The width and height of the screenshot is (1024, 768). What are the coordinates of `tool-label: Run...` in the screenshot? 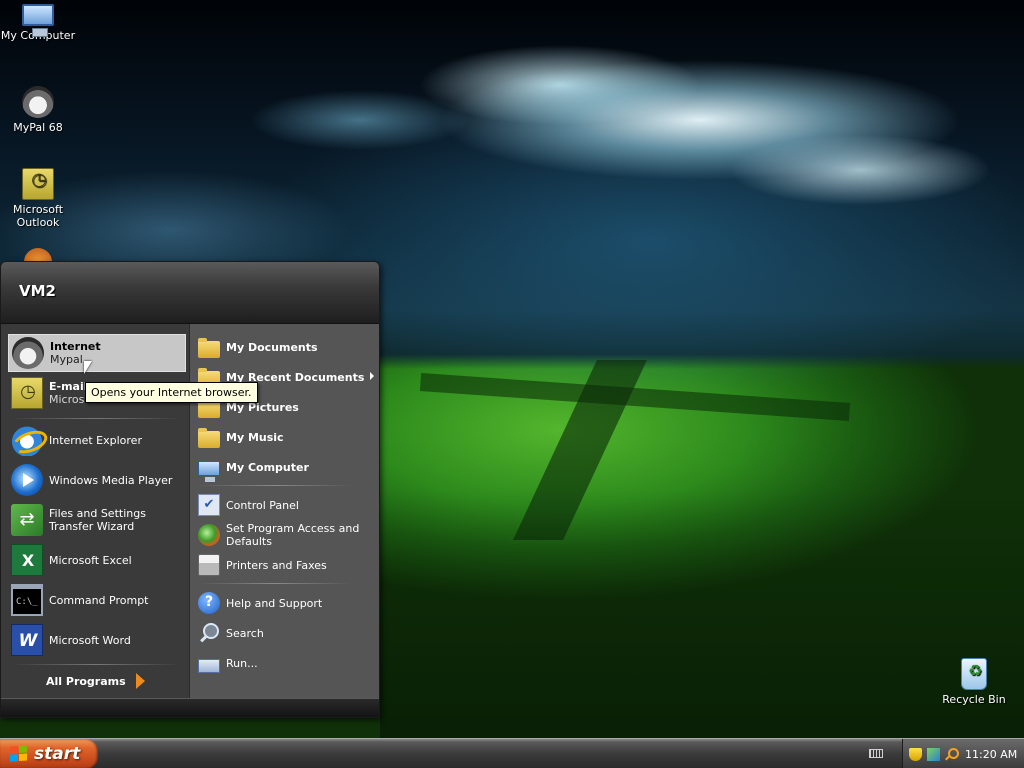 It's located at (242, 663).